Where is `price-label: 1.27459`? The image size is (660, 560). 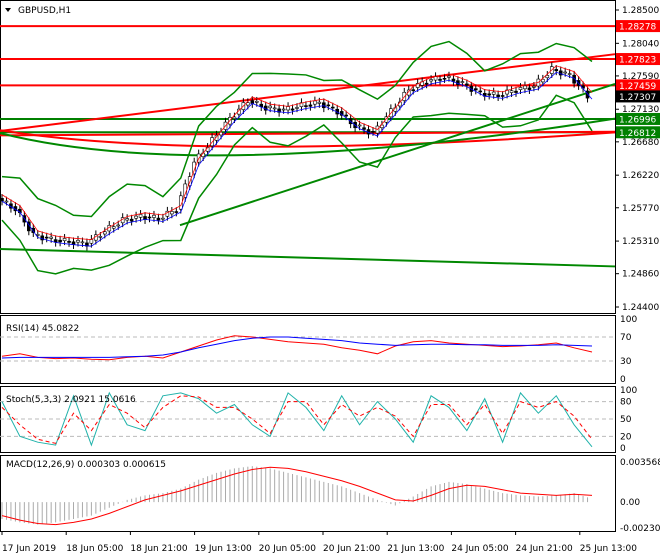
price-label: 1.27459 is located at coordinates (637, 87).